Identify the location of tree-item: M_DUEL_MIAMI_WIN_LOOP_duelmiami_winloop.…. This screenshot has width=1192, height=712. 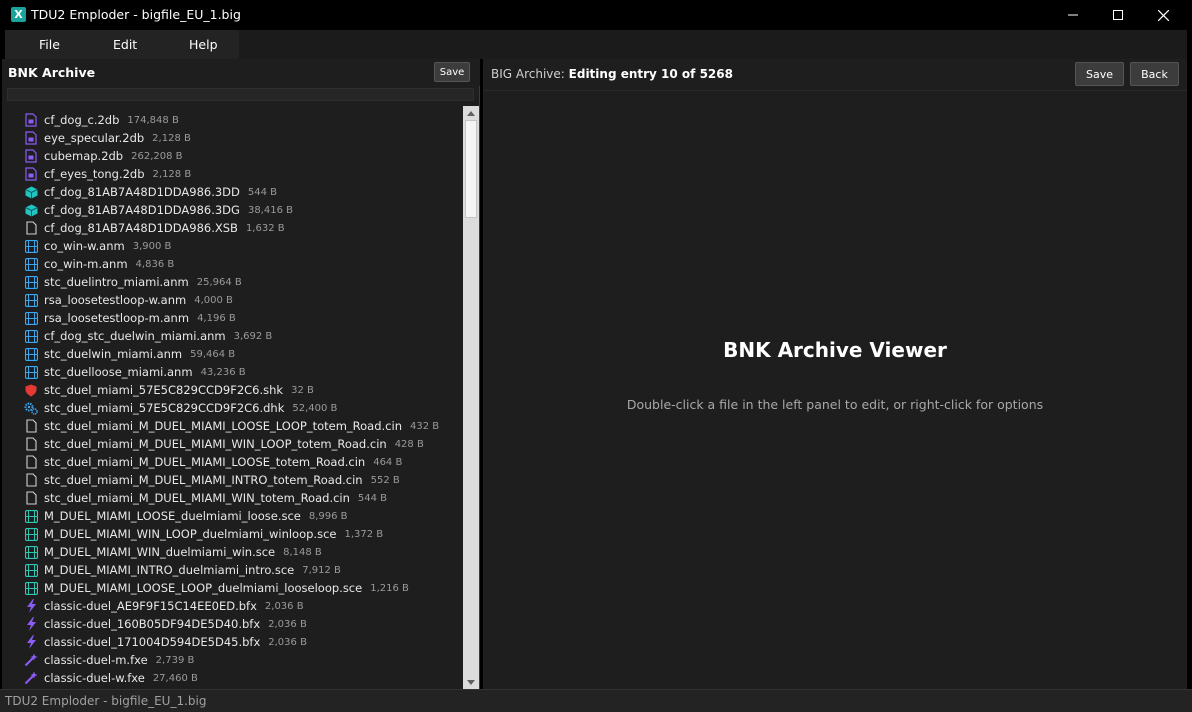
(203, 534).